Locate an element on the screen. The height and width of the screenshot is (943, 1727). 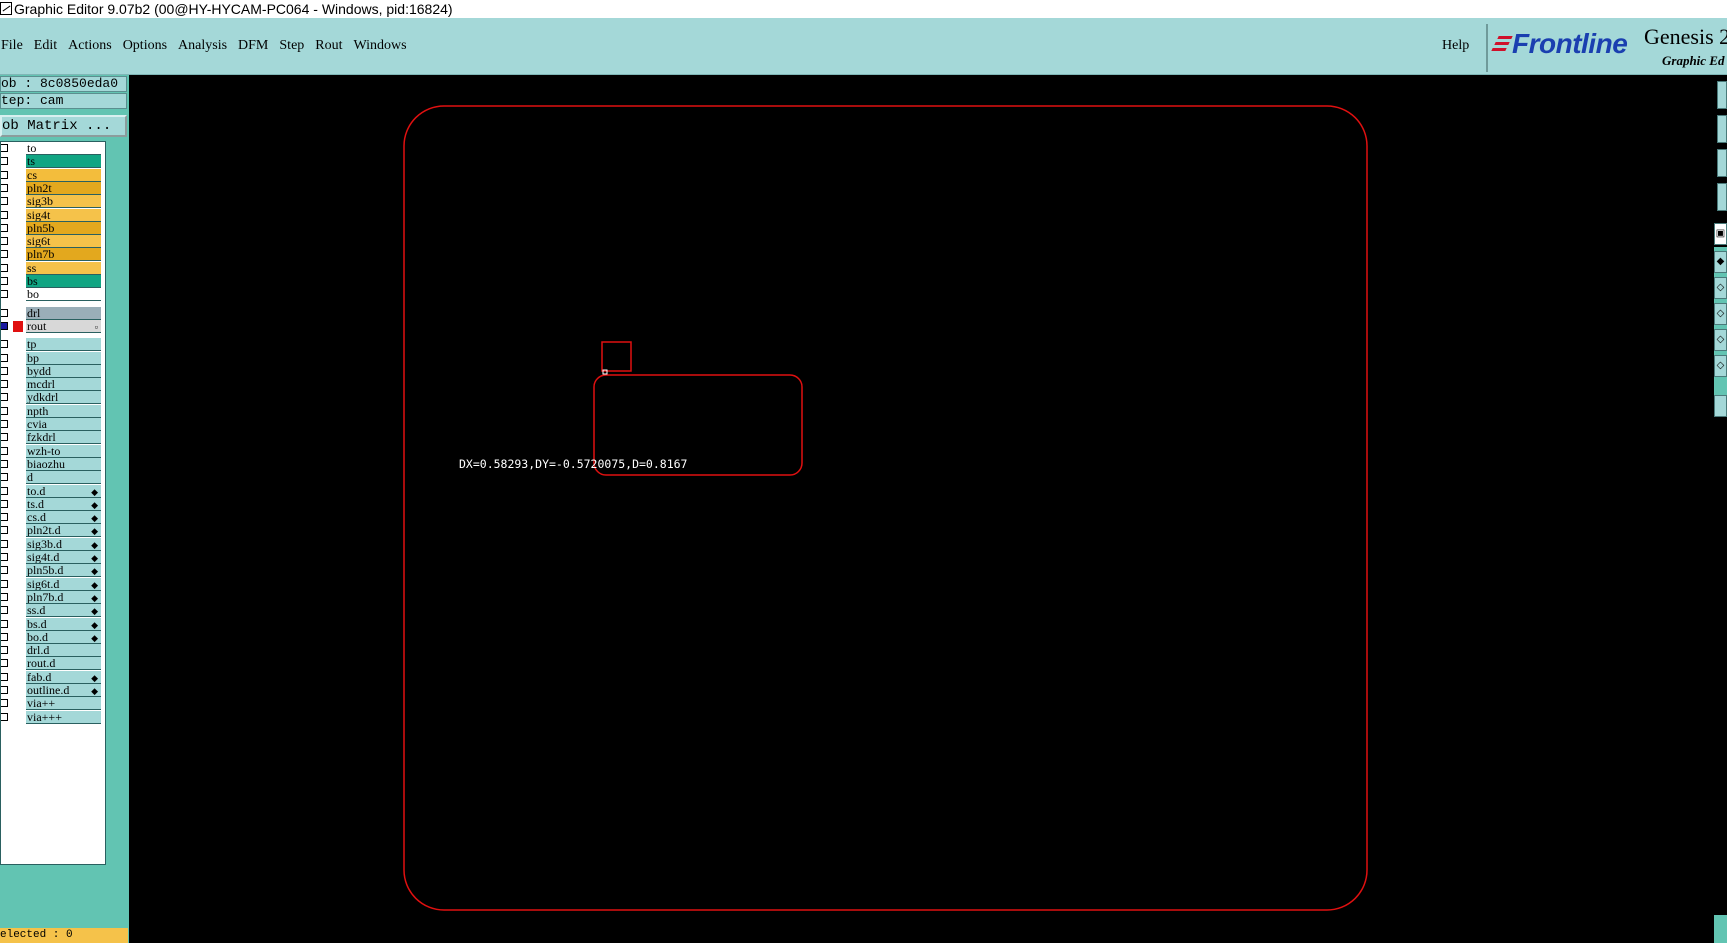
layer-row: ts.d ◆ is located at coordinates (53, 504).